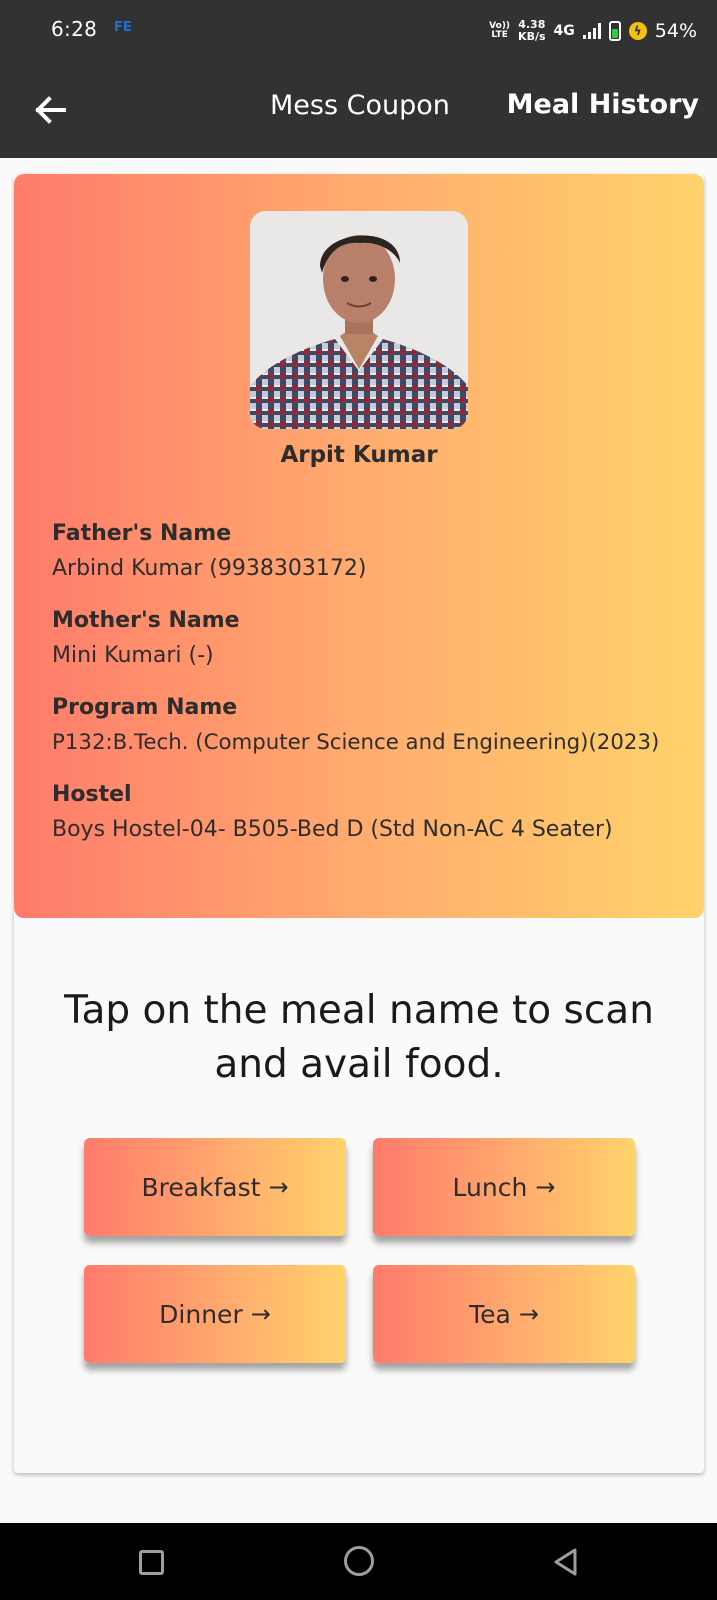 The height and width of the screenshot is (1600, 717). What do you see at coordinates (145, 707) in the screenshot?
I see `program-name-label: Program Name` at bounding box center [145, 707].